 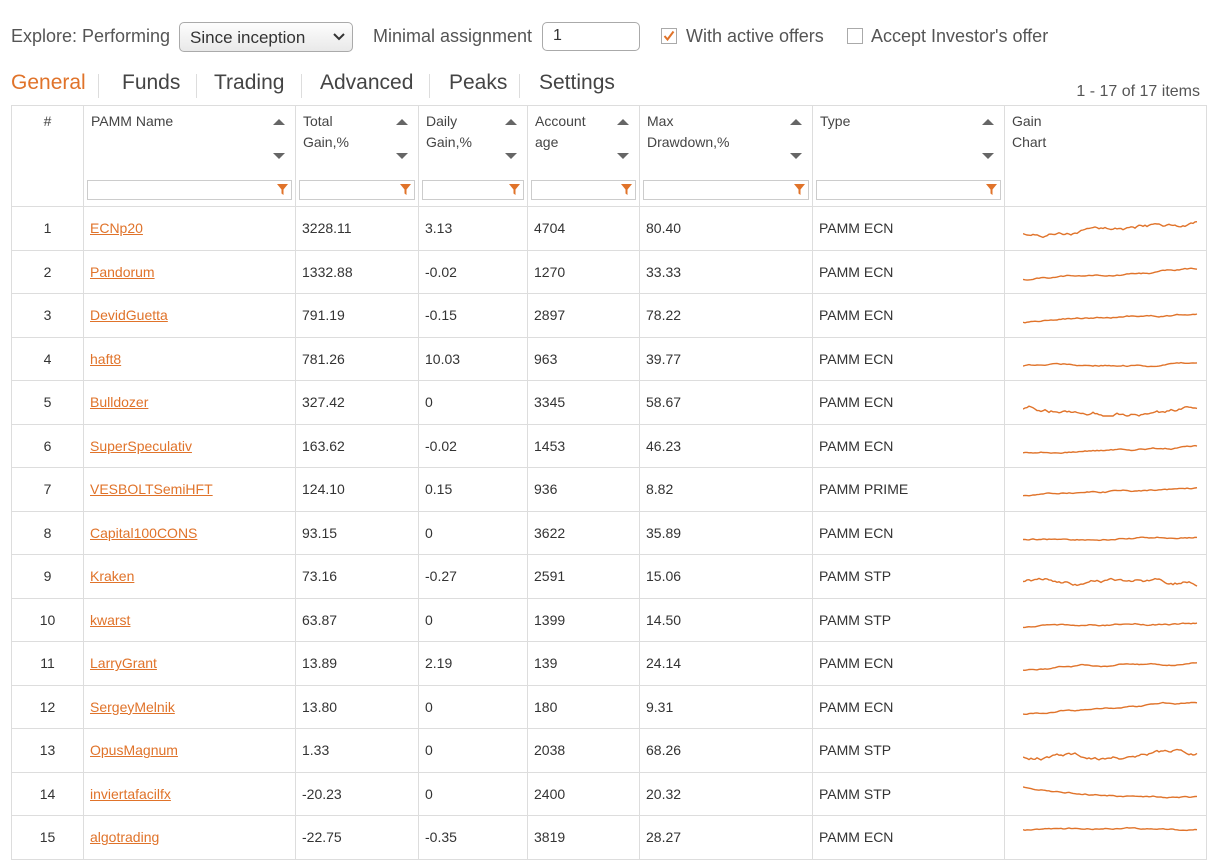 What do you see at coordinates (48, 83) in the screenshot?
I see `tab-general: General` at bounding box center [48, 83].